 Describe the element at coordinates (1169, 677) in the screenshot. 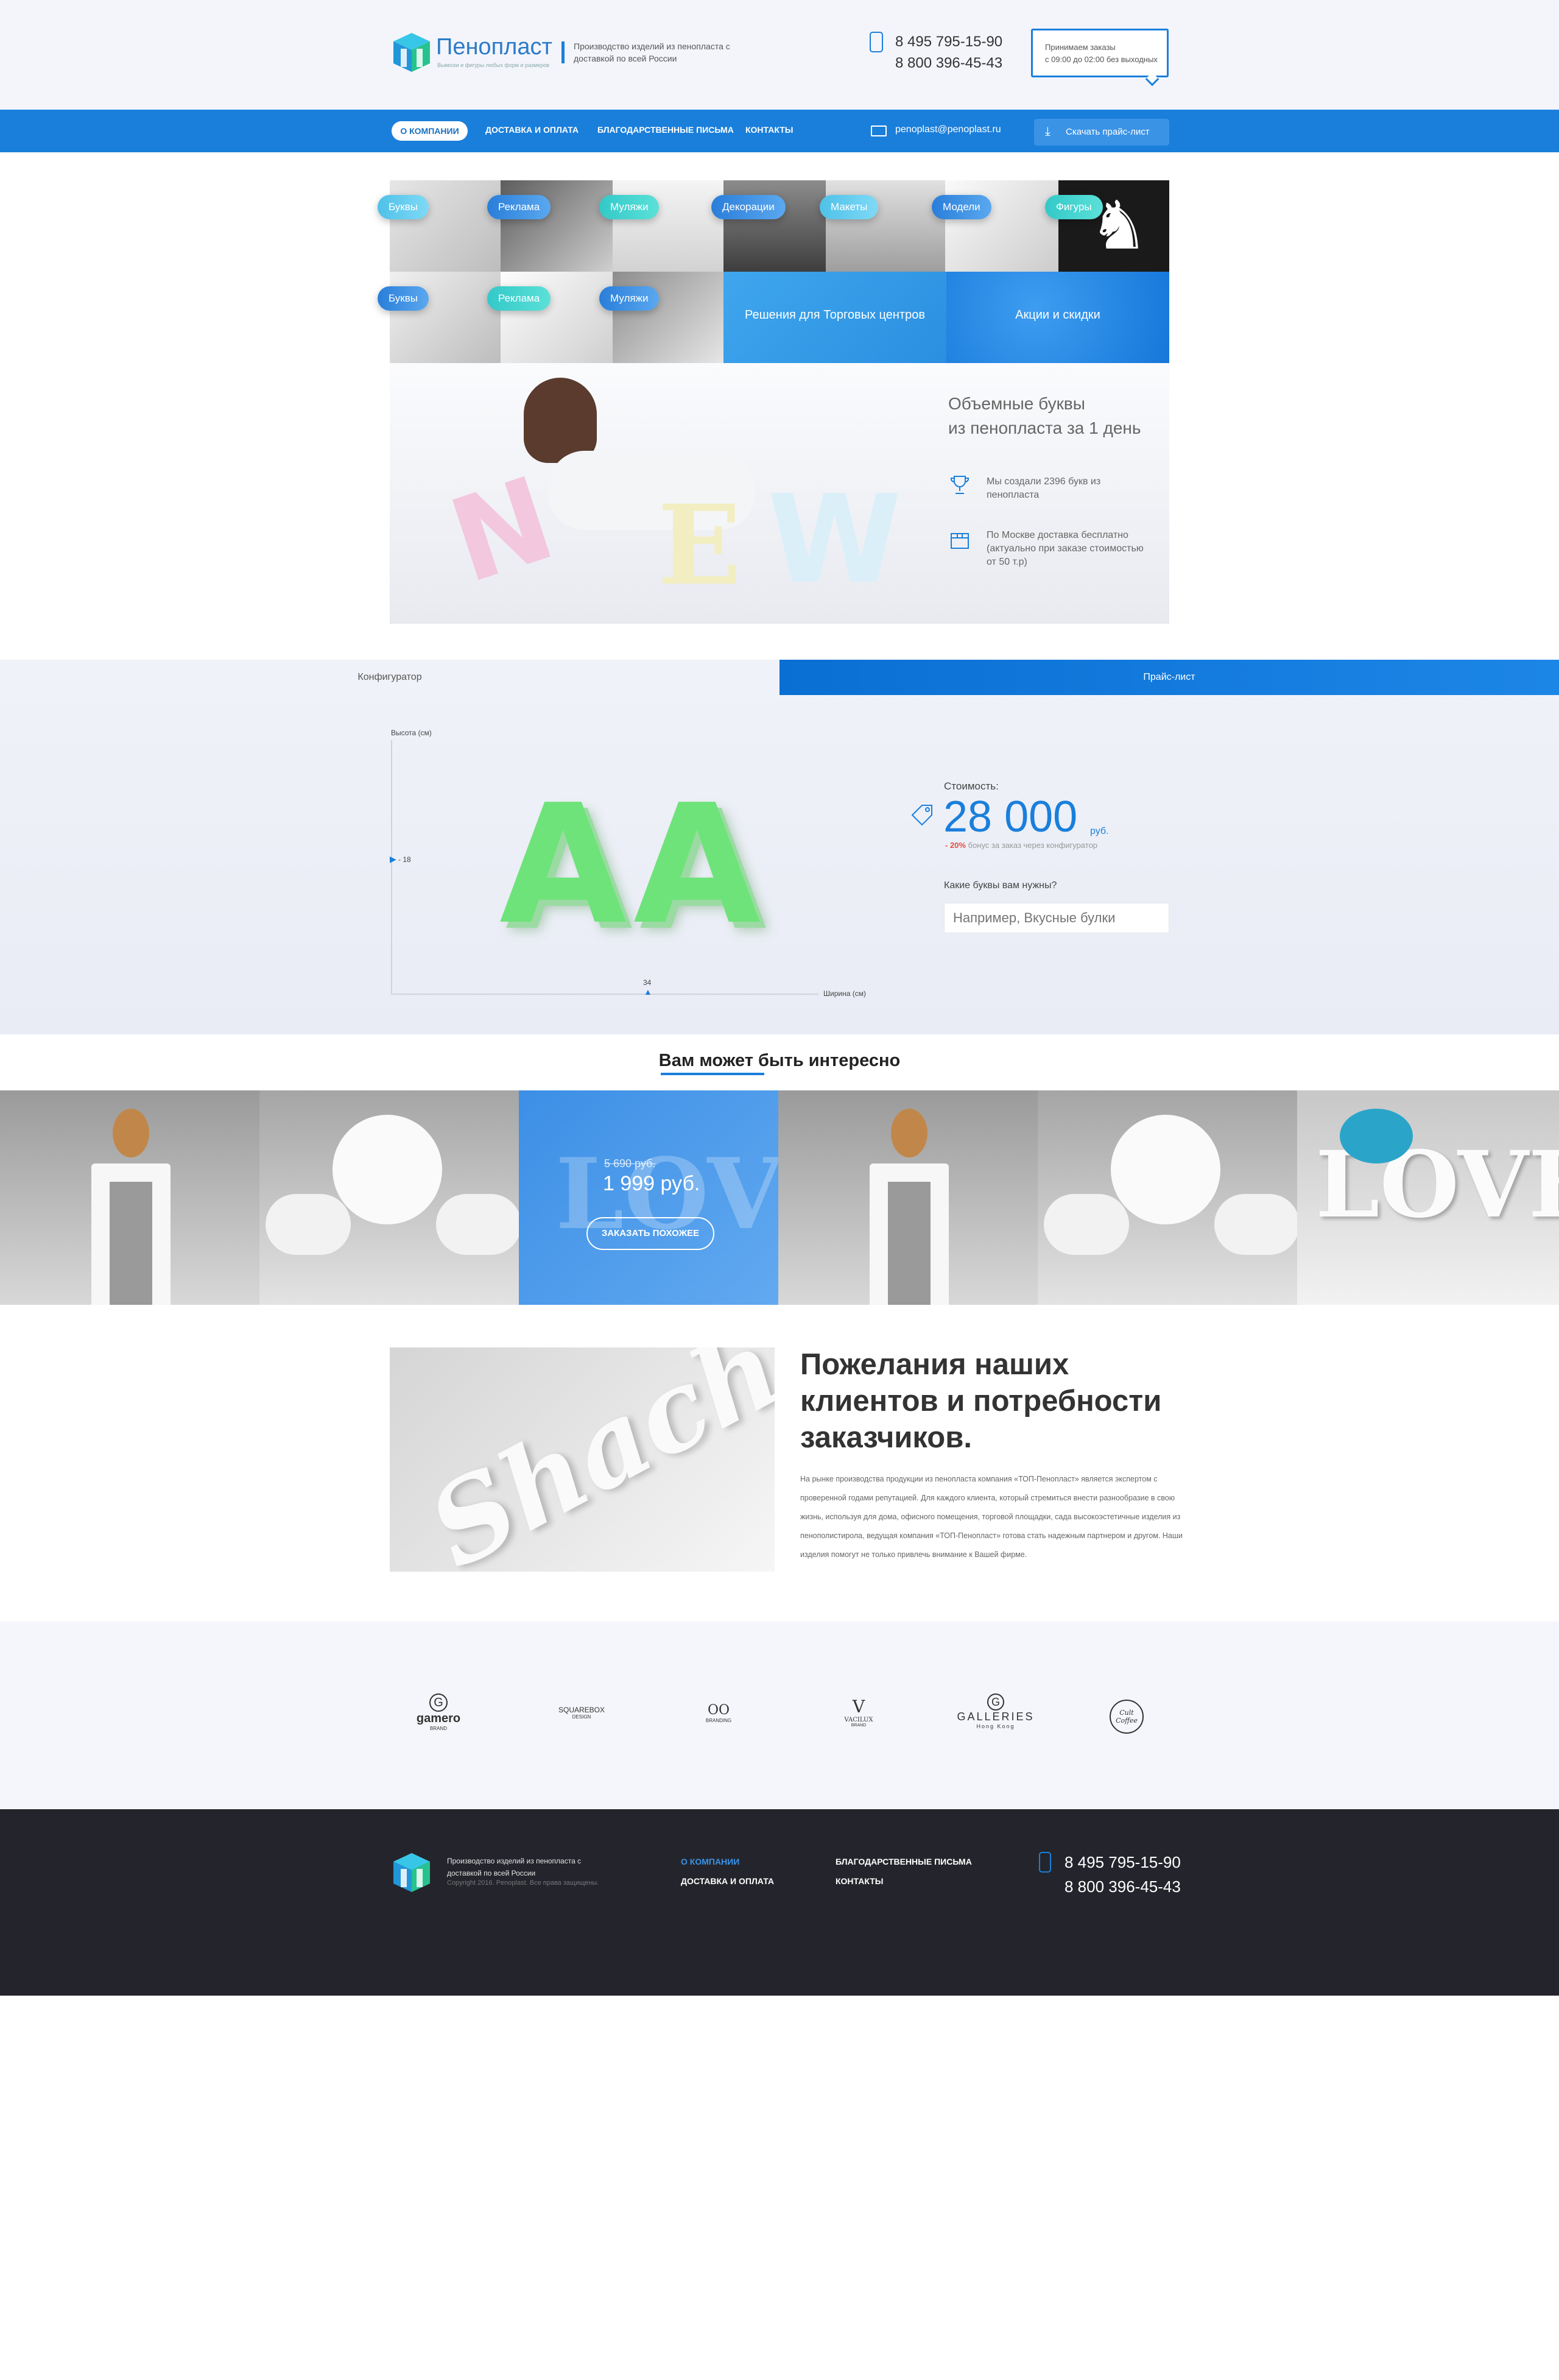

I see `tab-price-list: Прайс-лист` at that location.